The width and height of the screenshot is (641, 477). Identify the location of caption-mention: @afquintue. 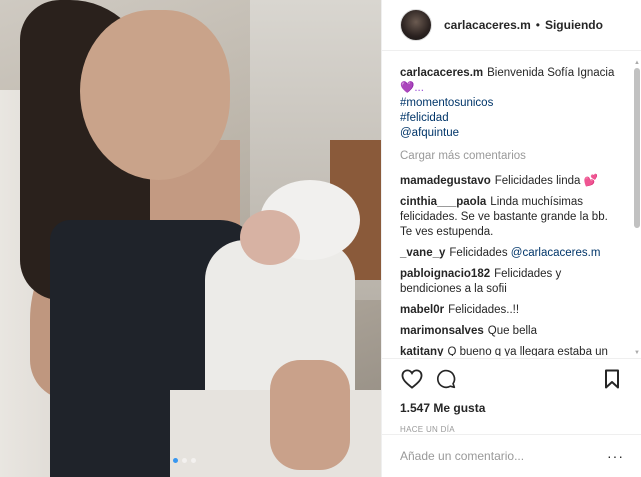
(511, 133).